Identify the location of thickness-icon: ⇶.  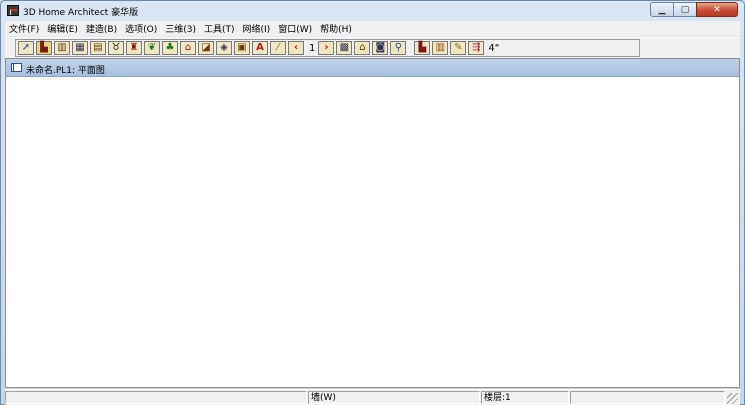
(476, 48).